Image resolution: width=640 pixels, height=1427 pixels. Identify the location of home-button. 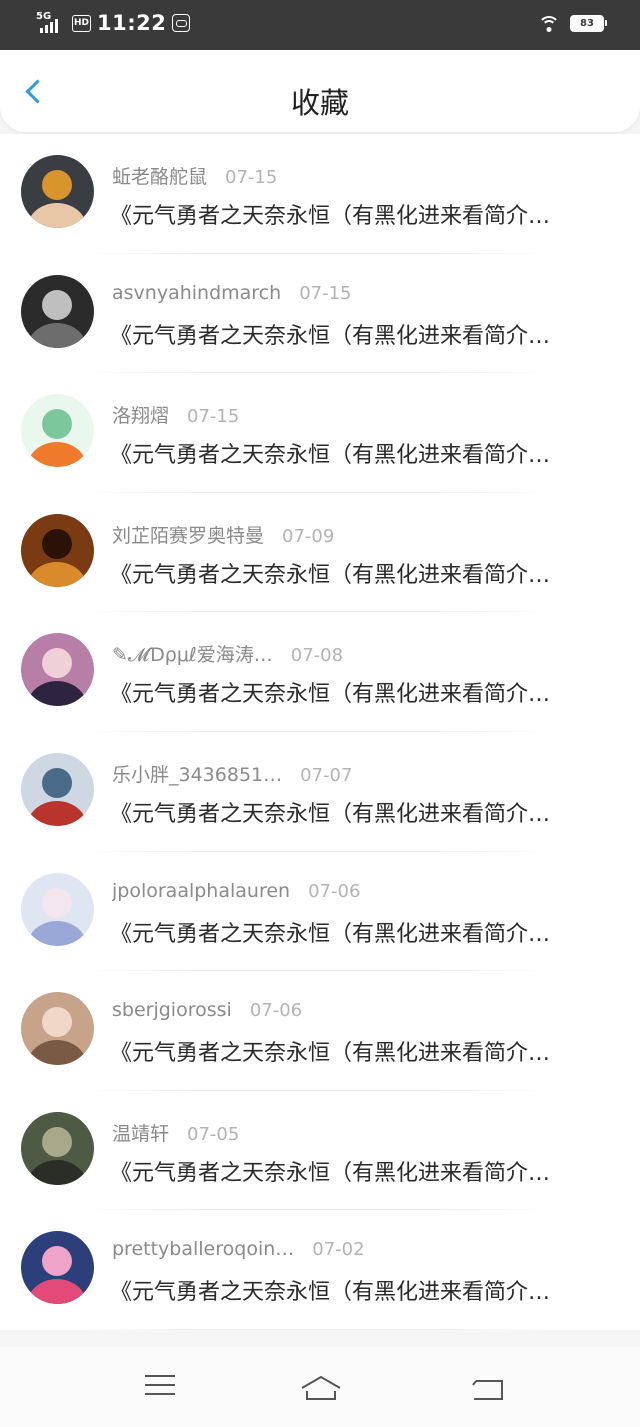
(321, 1390).